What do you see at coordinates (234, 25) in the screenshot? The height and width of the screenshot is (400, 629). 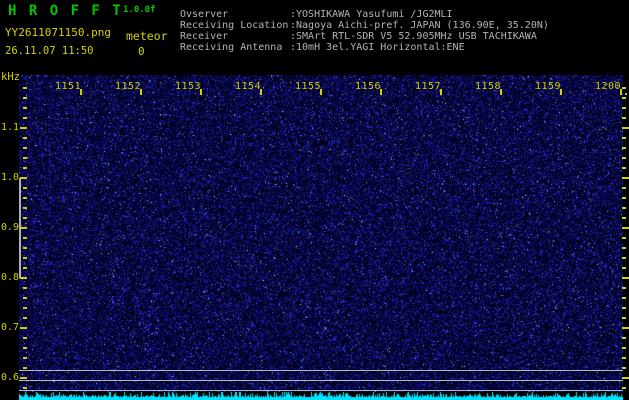 I see `station-info-label: Receiving Location` at bounding box center [234, 25].